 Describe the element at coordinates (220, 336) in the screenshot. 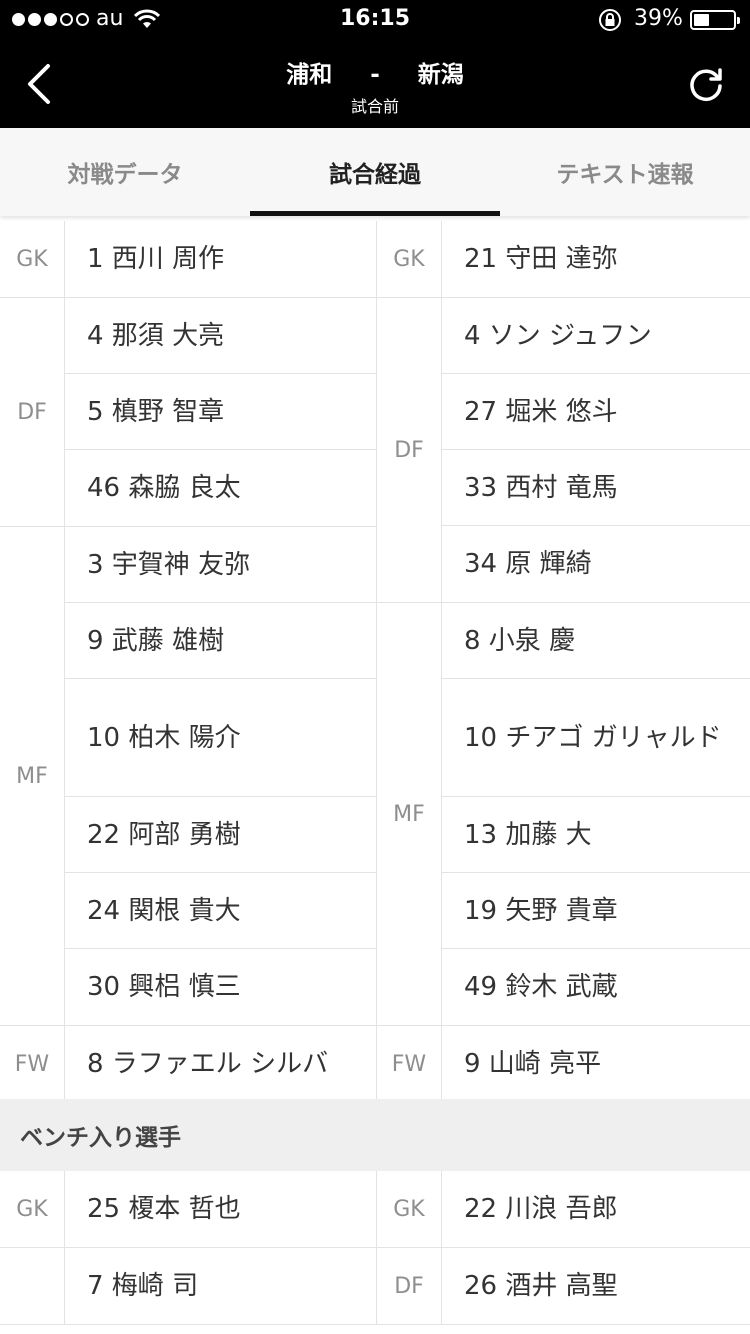

I see `player-row: 4 那須 大亮` at that location.